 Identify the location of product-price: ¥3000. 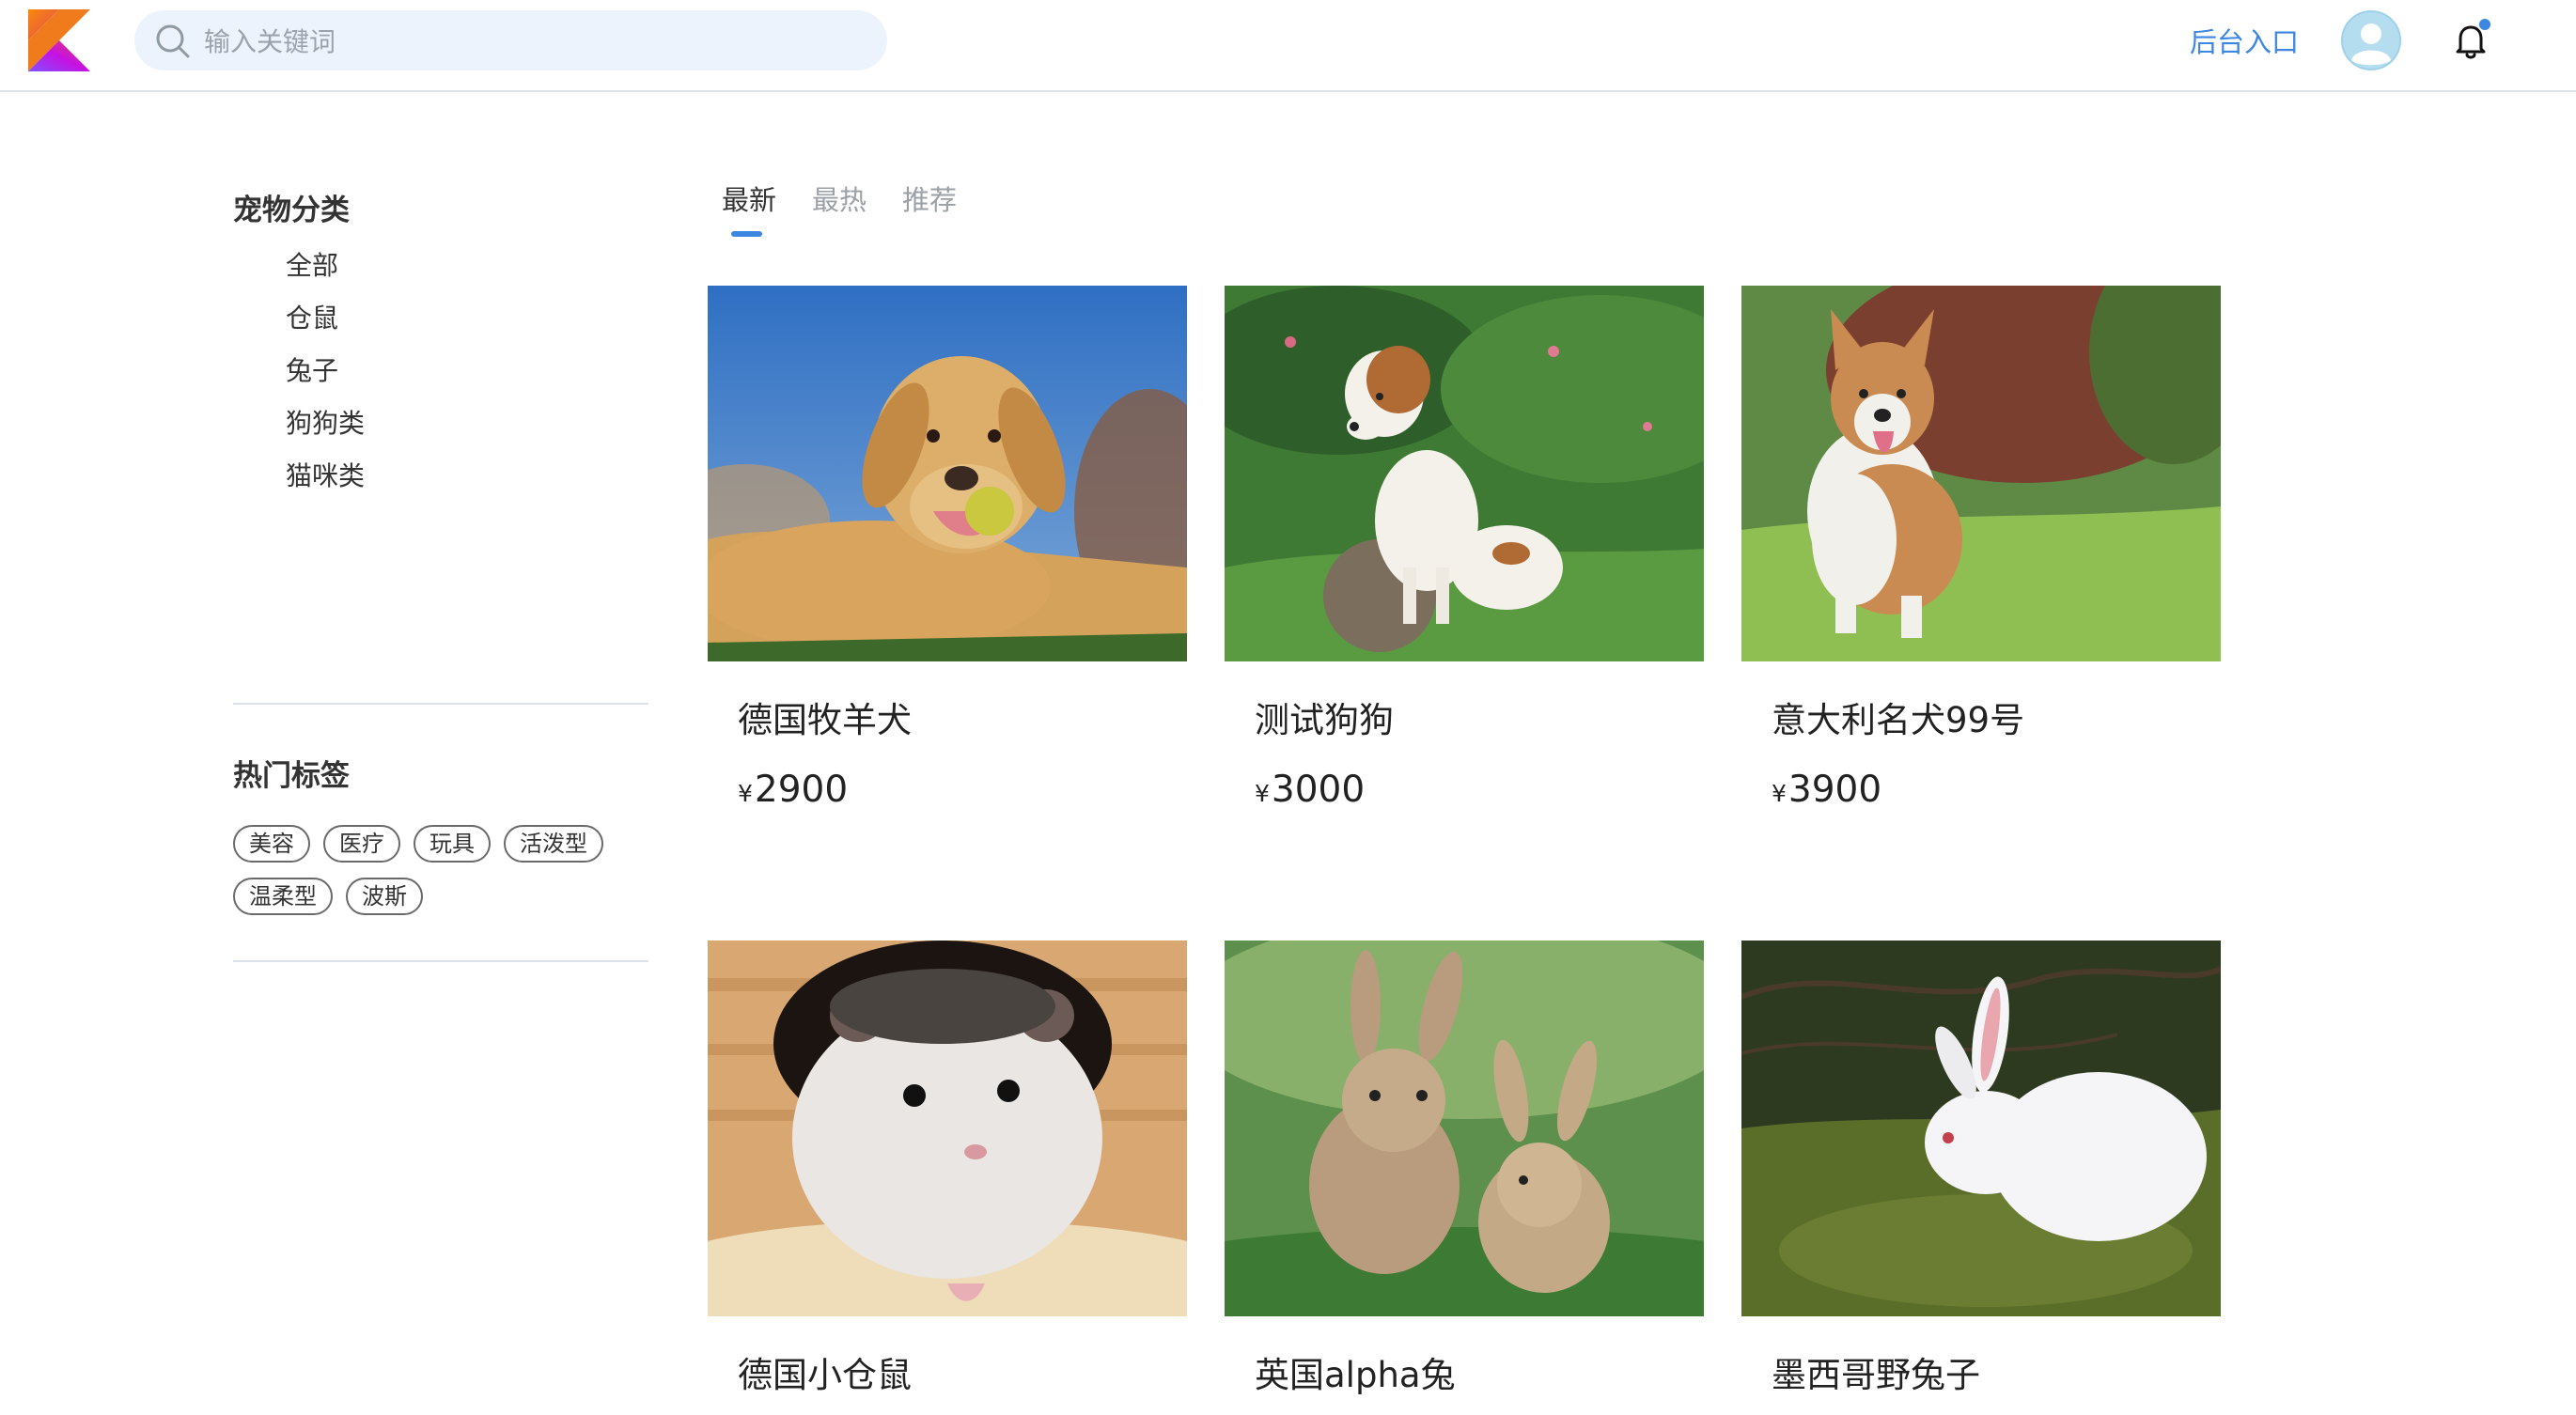
(1310, 790).